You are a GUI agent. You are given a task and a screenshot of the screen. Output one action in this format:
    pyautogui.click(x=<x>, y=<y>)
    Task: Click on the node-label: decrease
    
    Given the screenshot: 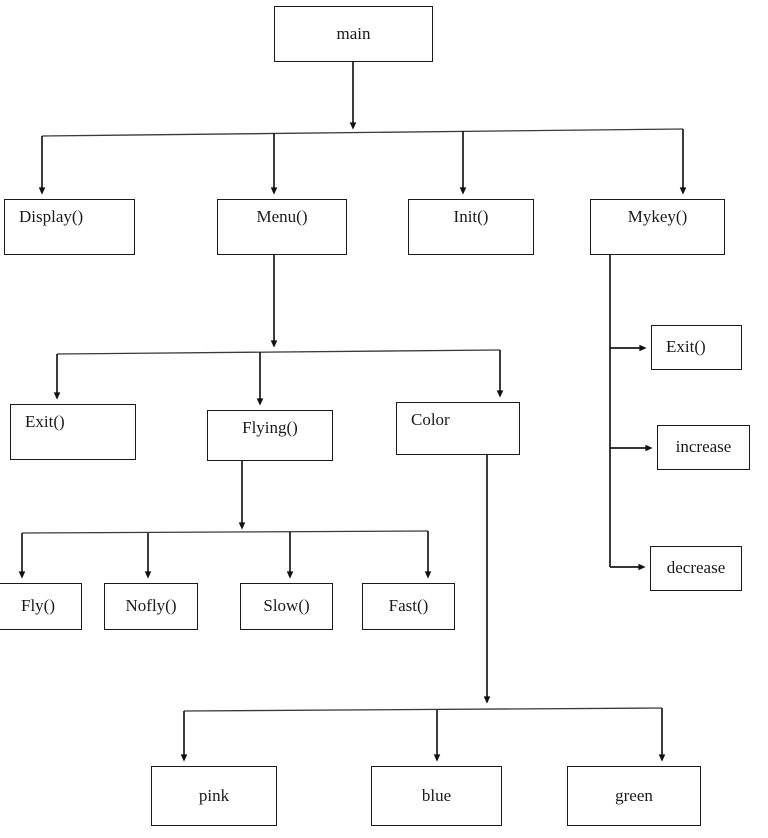 What is the action you would take?
    pyautogui.click(x=696, y=568)
    